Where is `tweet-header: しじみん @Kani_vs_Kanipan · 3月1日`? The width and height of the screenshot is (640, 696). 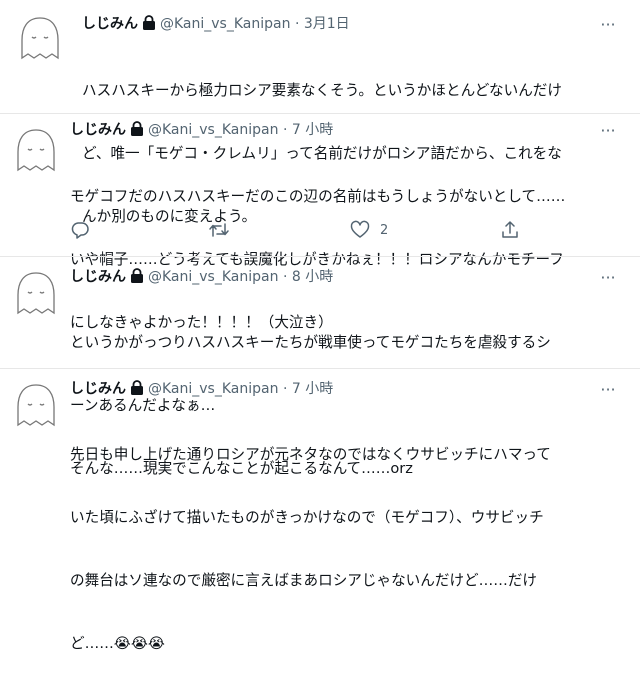
tweet-header: しじみん @Kani_vs_Kanipan · 3月1日 is located at coordinates (216, 24).